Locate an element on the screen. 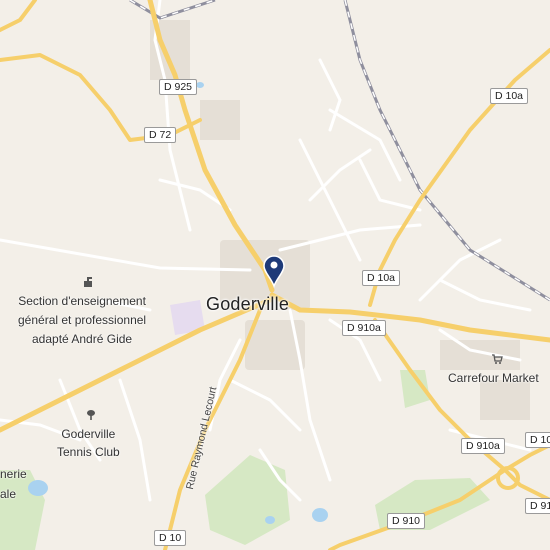 Image resolution: width=550 pixels, height=550 pixels. poi-school-line-3: adapté André Gide is located at coordinates (82, 339).